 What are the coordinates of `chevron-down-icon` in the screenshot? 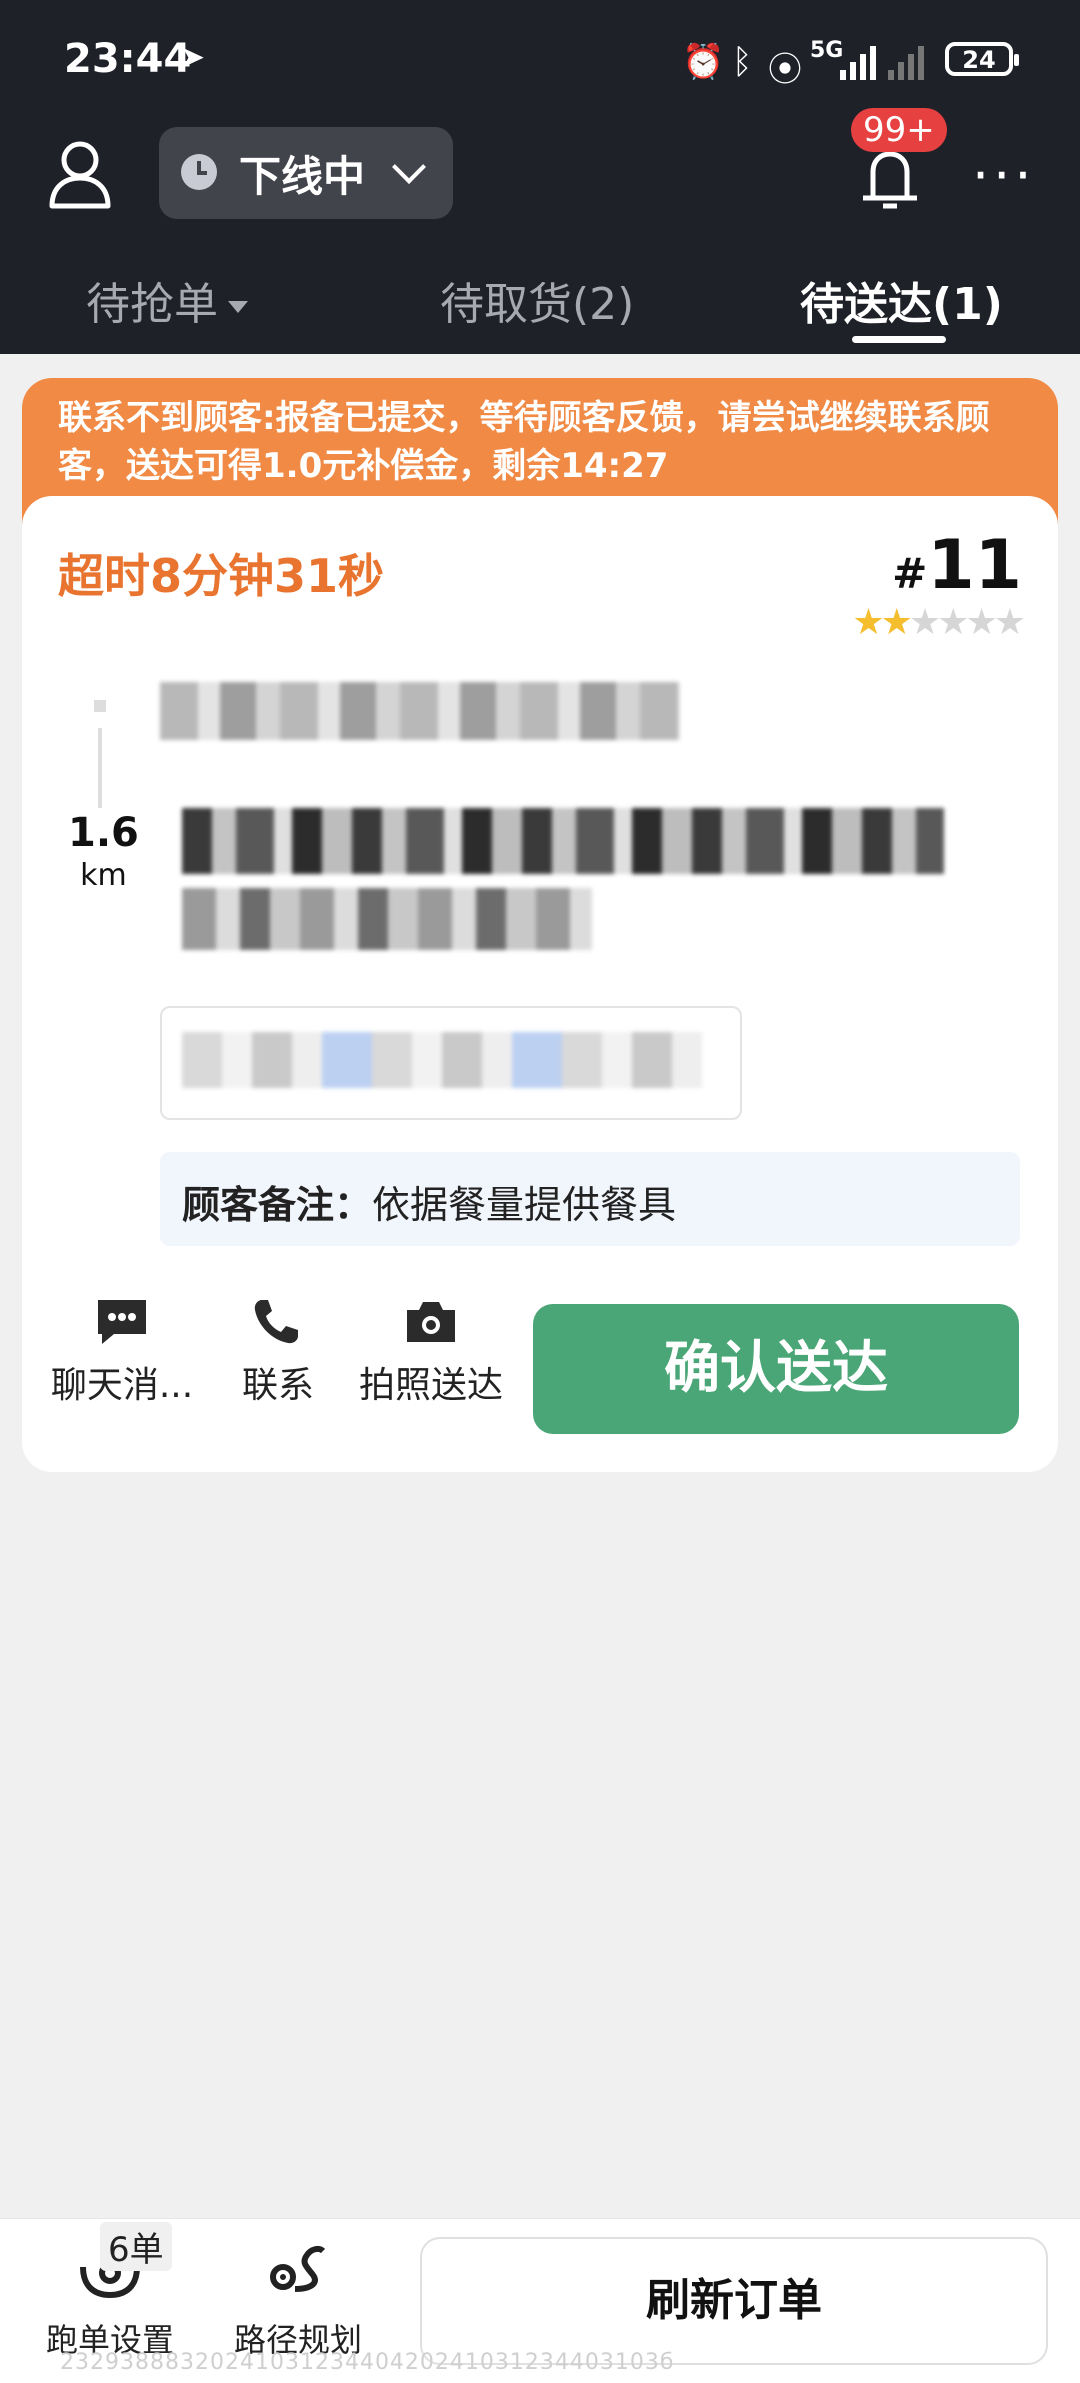 It's located at (409, 167).